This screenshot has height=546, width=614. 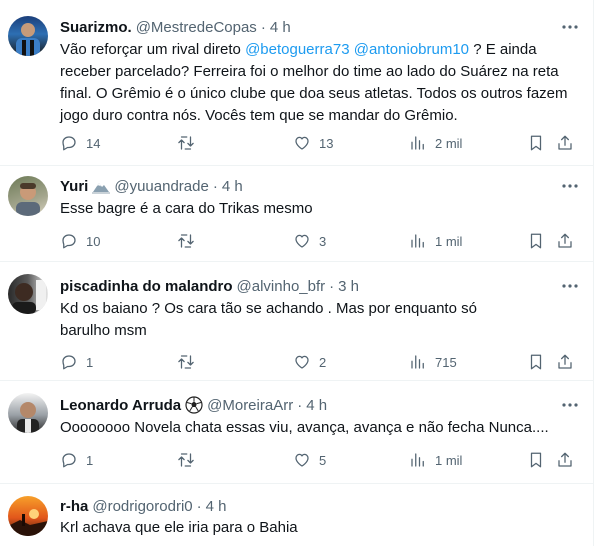 What do you see at coordinates (309, 362) in the screenshot?
I see `like-button: 2` at bounding box center [309, 362].